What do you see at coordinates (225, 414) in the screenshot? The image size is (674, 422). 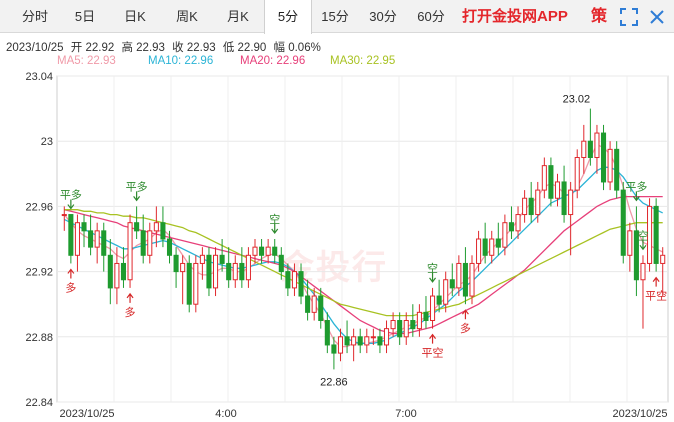 I see `x-tick-label: 4:00` at bounding box center [225, 414].